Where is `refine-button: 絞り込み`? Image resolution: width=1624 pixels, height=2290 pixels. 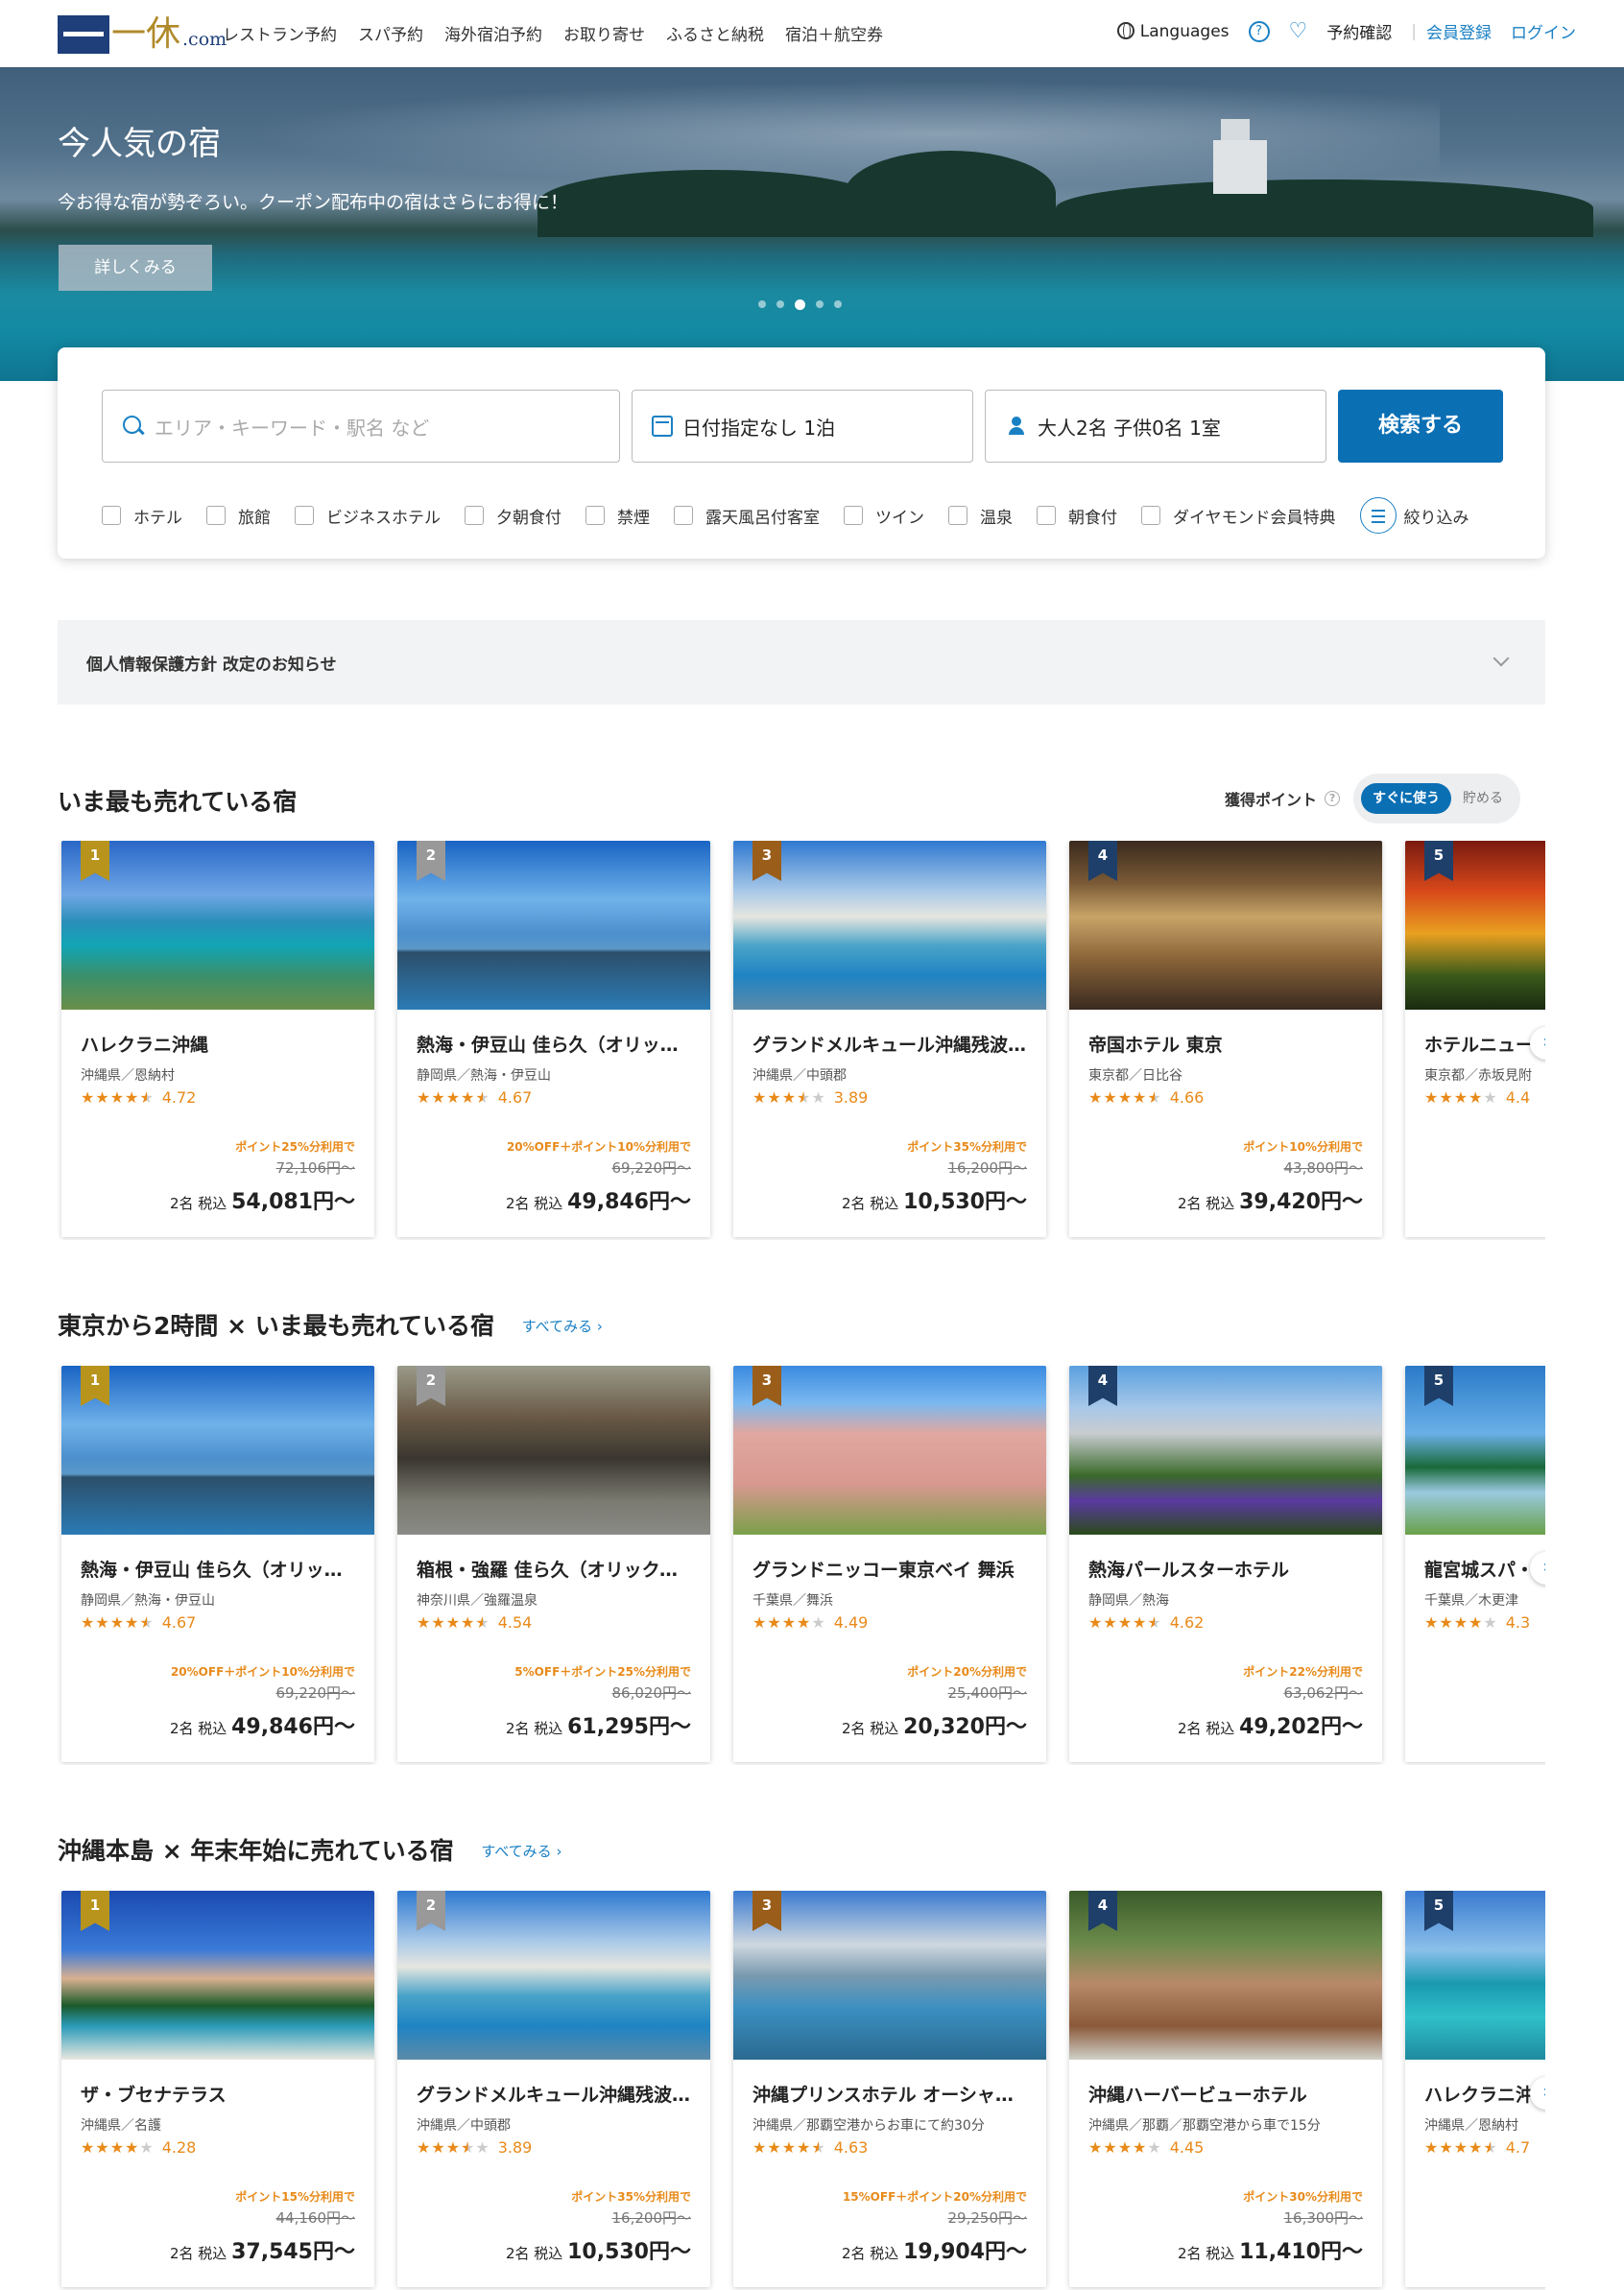
refine-button: 絞り込み is located at coordinates (1414, 515).